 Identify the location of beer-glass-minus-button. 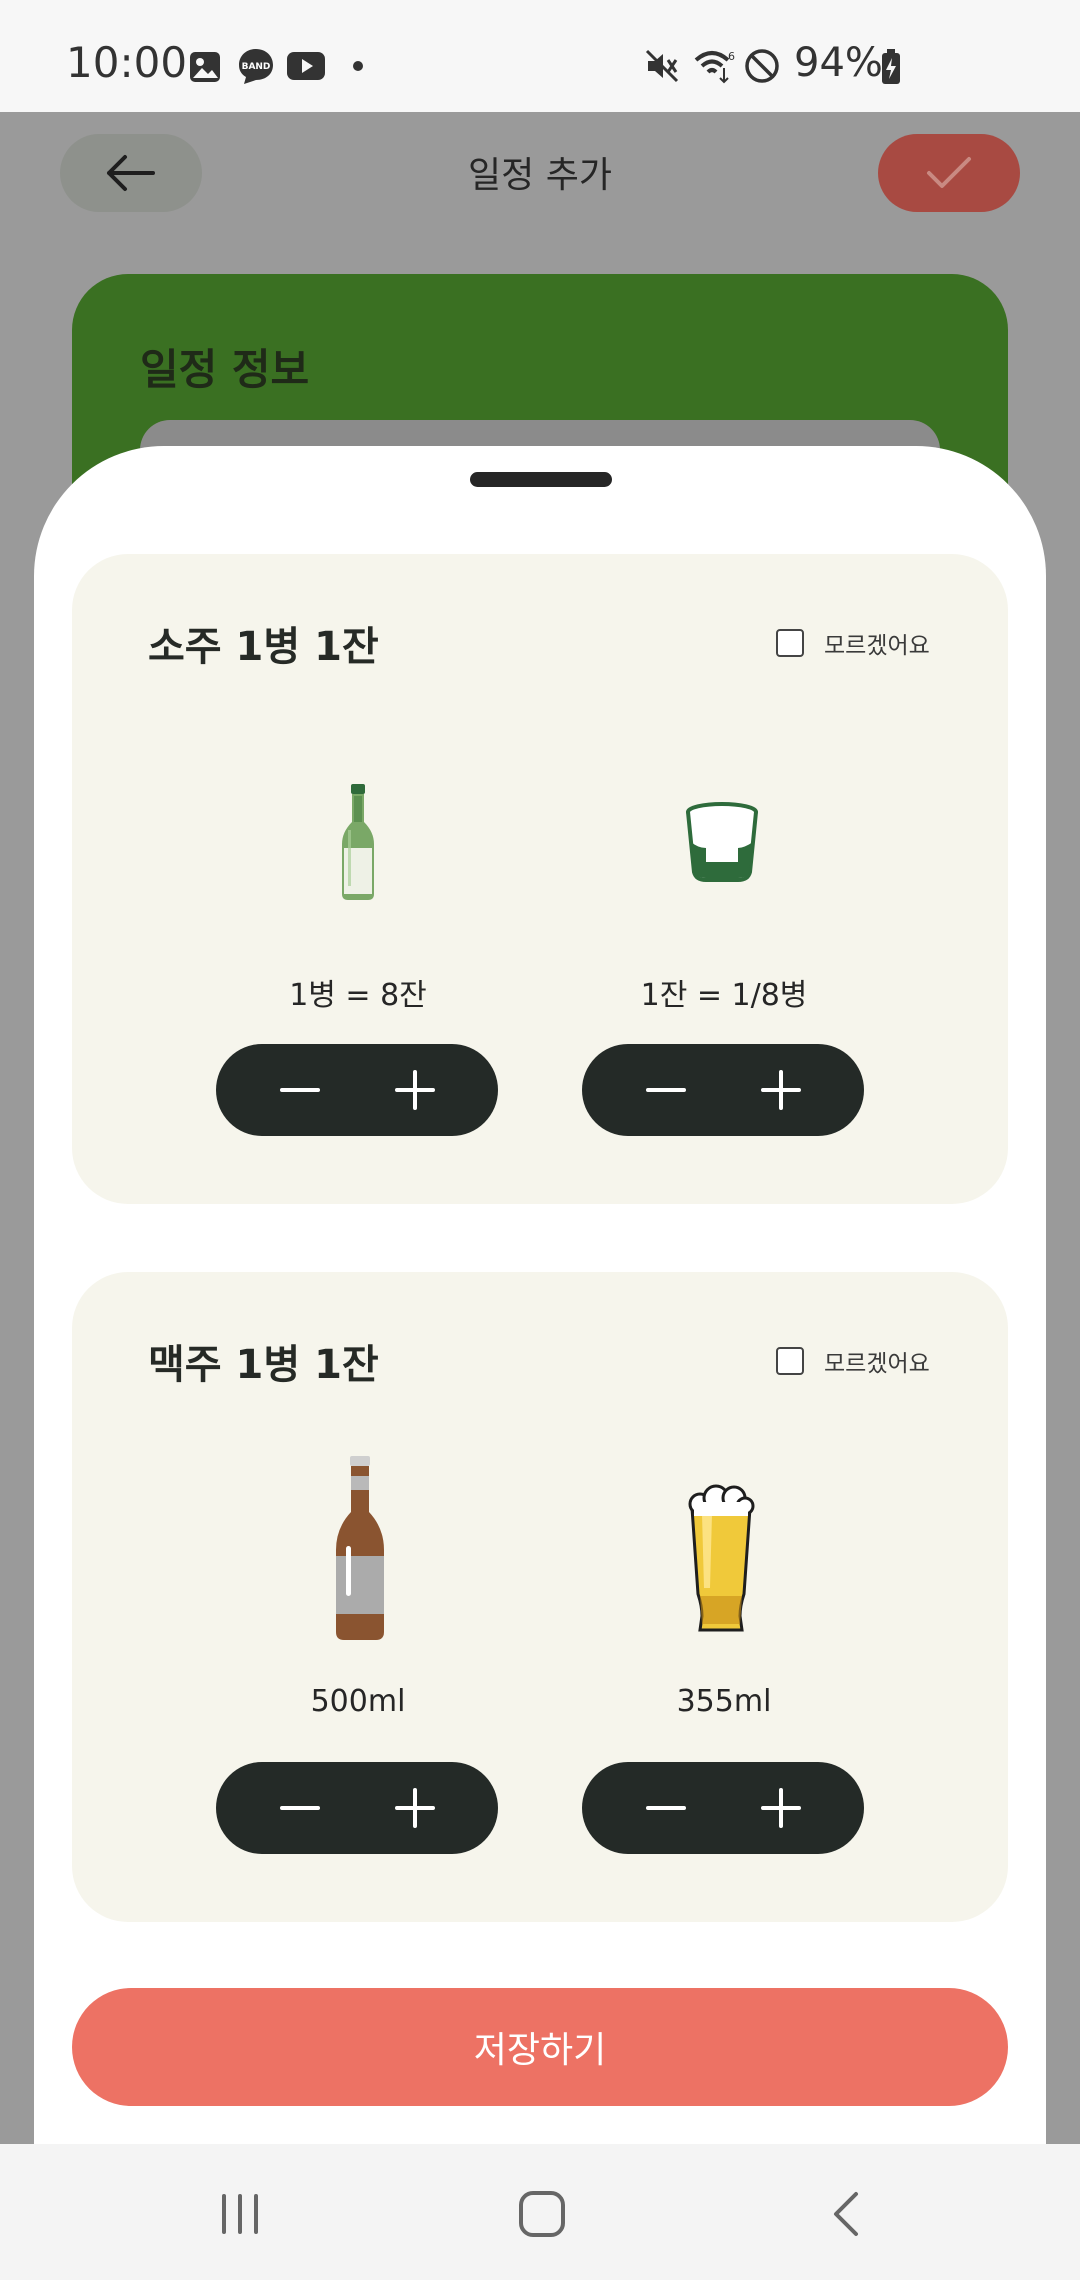
(666, 1808).